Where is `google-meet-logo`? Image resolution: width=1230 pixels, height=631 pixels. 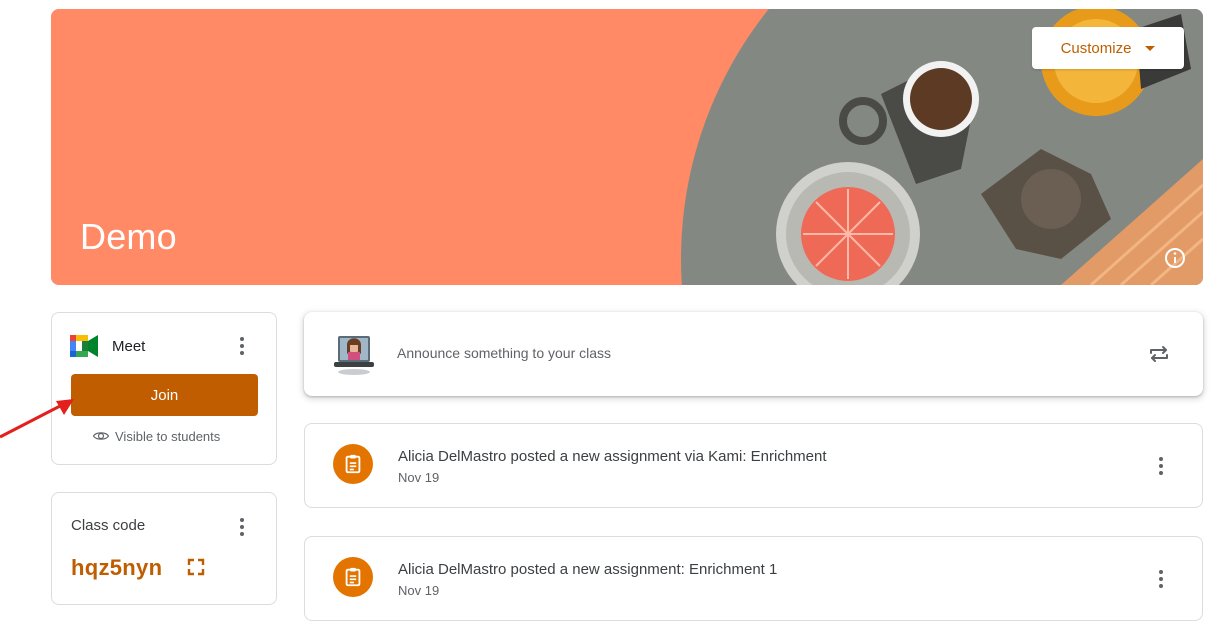
google-meet-logo is located at coordinates (84, 346).